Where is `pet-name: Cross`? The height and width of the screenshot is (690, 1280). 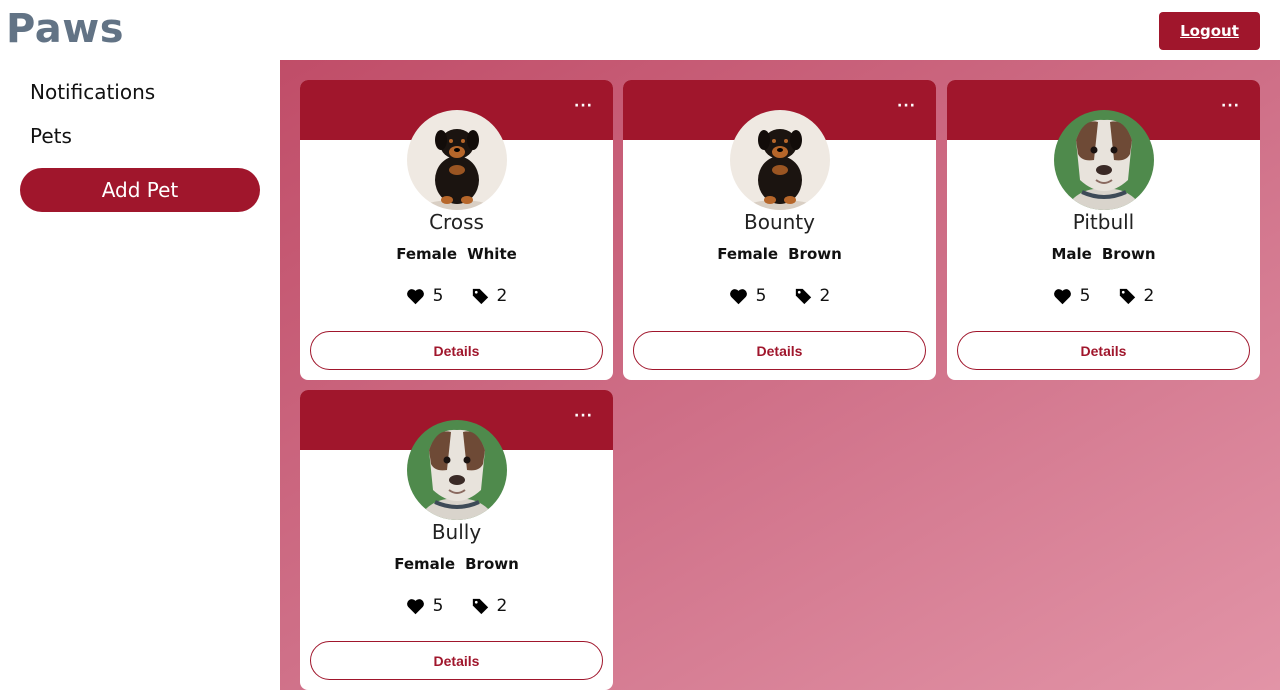 pet-name: Cross is located at coordinates (456, 222).